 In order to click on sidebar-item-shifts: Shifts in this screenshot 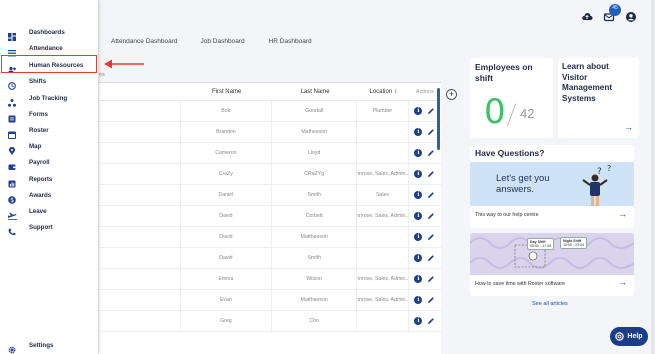, I will do `click(49, 81)`.